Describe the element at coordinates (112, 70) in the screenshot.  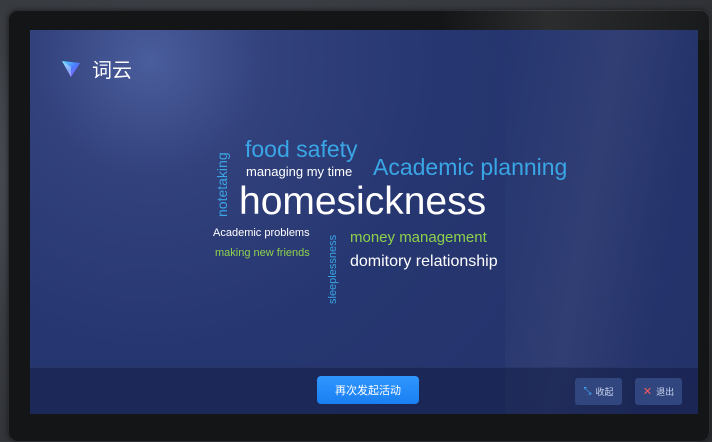
I see `app-title: 词云` at that location.